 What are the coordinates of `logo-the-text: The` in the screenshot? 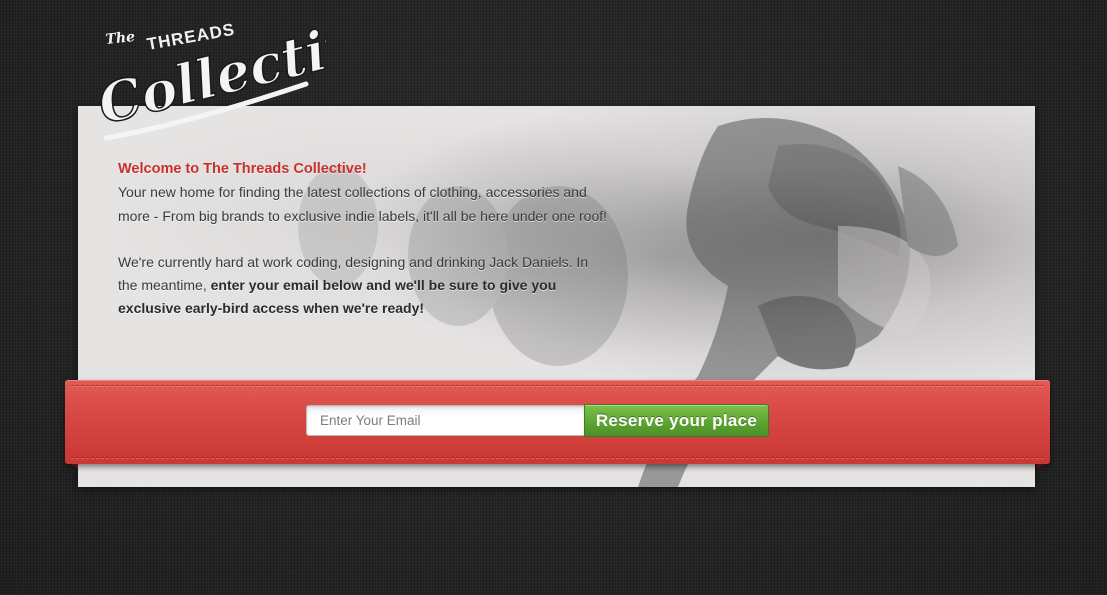 It's located at (120, 38).